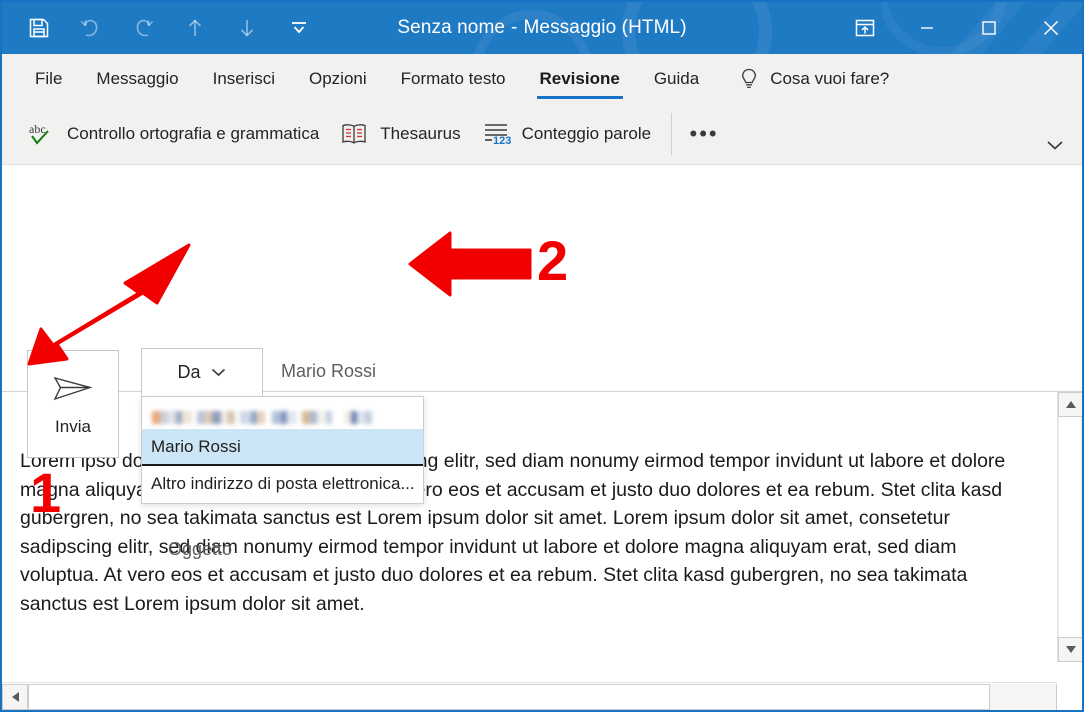 Image resolution: width=1084 pixels, height=712 pixels. What do you see at coordinates (451, 27) in the screenshot?
I see `window-title-document: Senza nome` at bounding box center [451, 27].